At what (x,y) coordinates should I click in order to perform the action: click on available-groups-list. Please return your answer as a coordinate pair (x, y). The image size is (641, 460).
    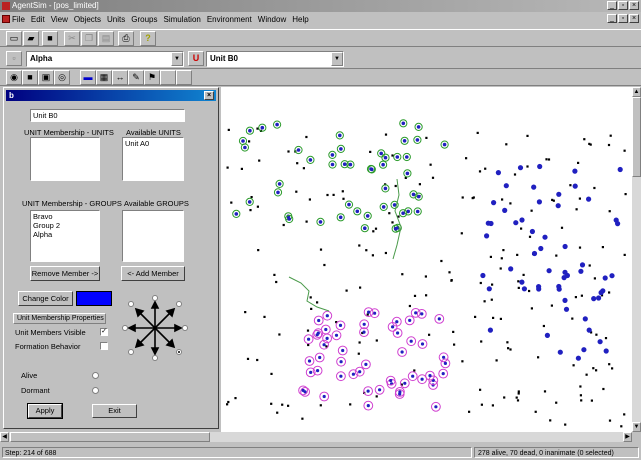
    Looking at the image, I should click on (153, 236).